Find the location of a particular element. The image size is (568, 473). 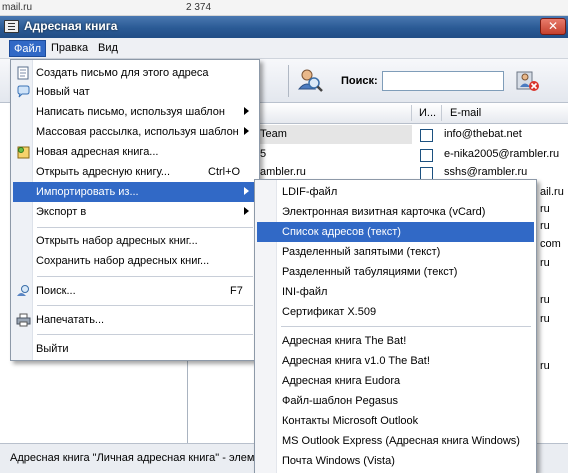

chat-icon is located at coordinates (23, 91).